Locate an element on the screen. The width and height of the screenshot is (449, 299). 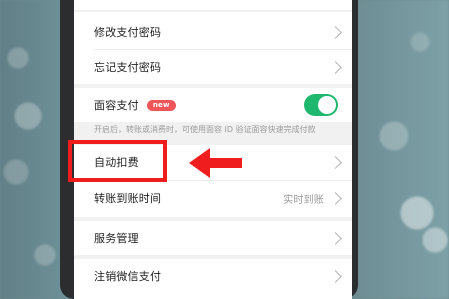
forgot-password-row: 忘记支付密码 is located at coordinates (213, 67).